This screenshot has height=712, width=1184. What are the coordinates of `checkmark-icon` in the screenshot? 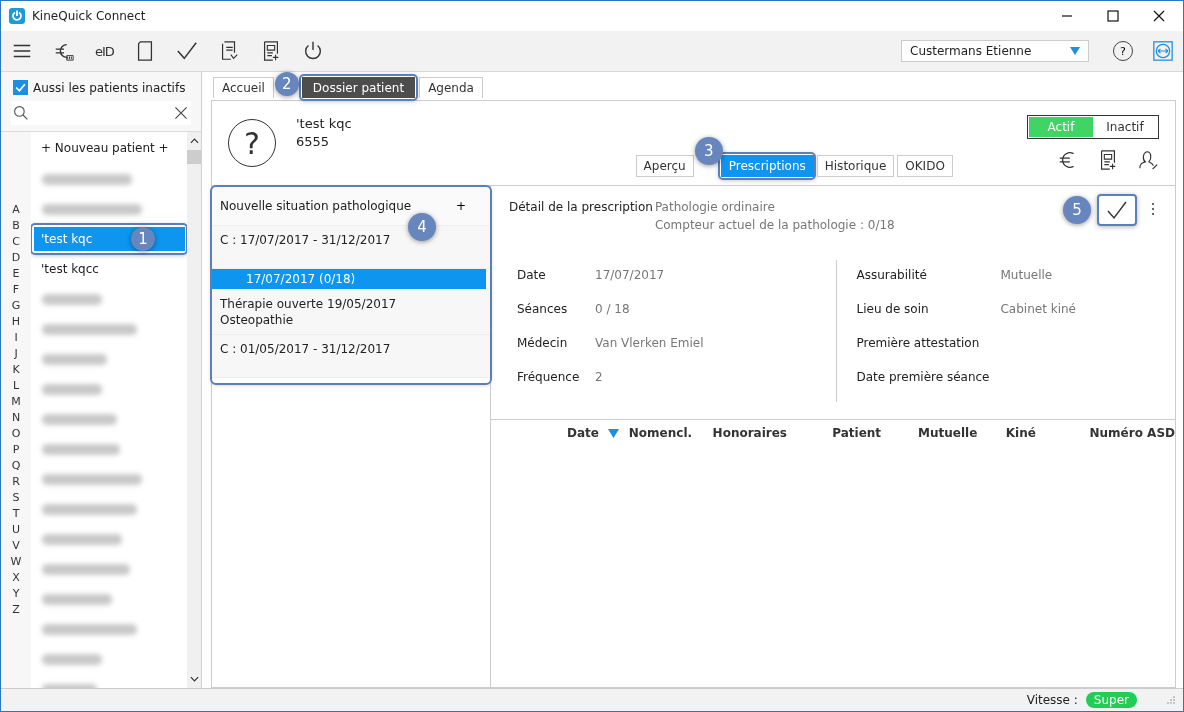 It's located at (186, 51).